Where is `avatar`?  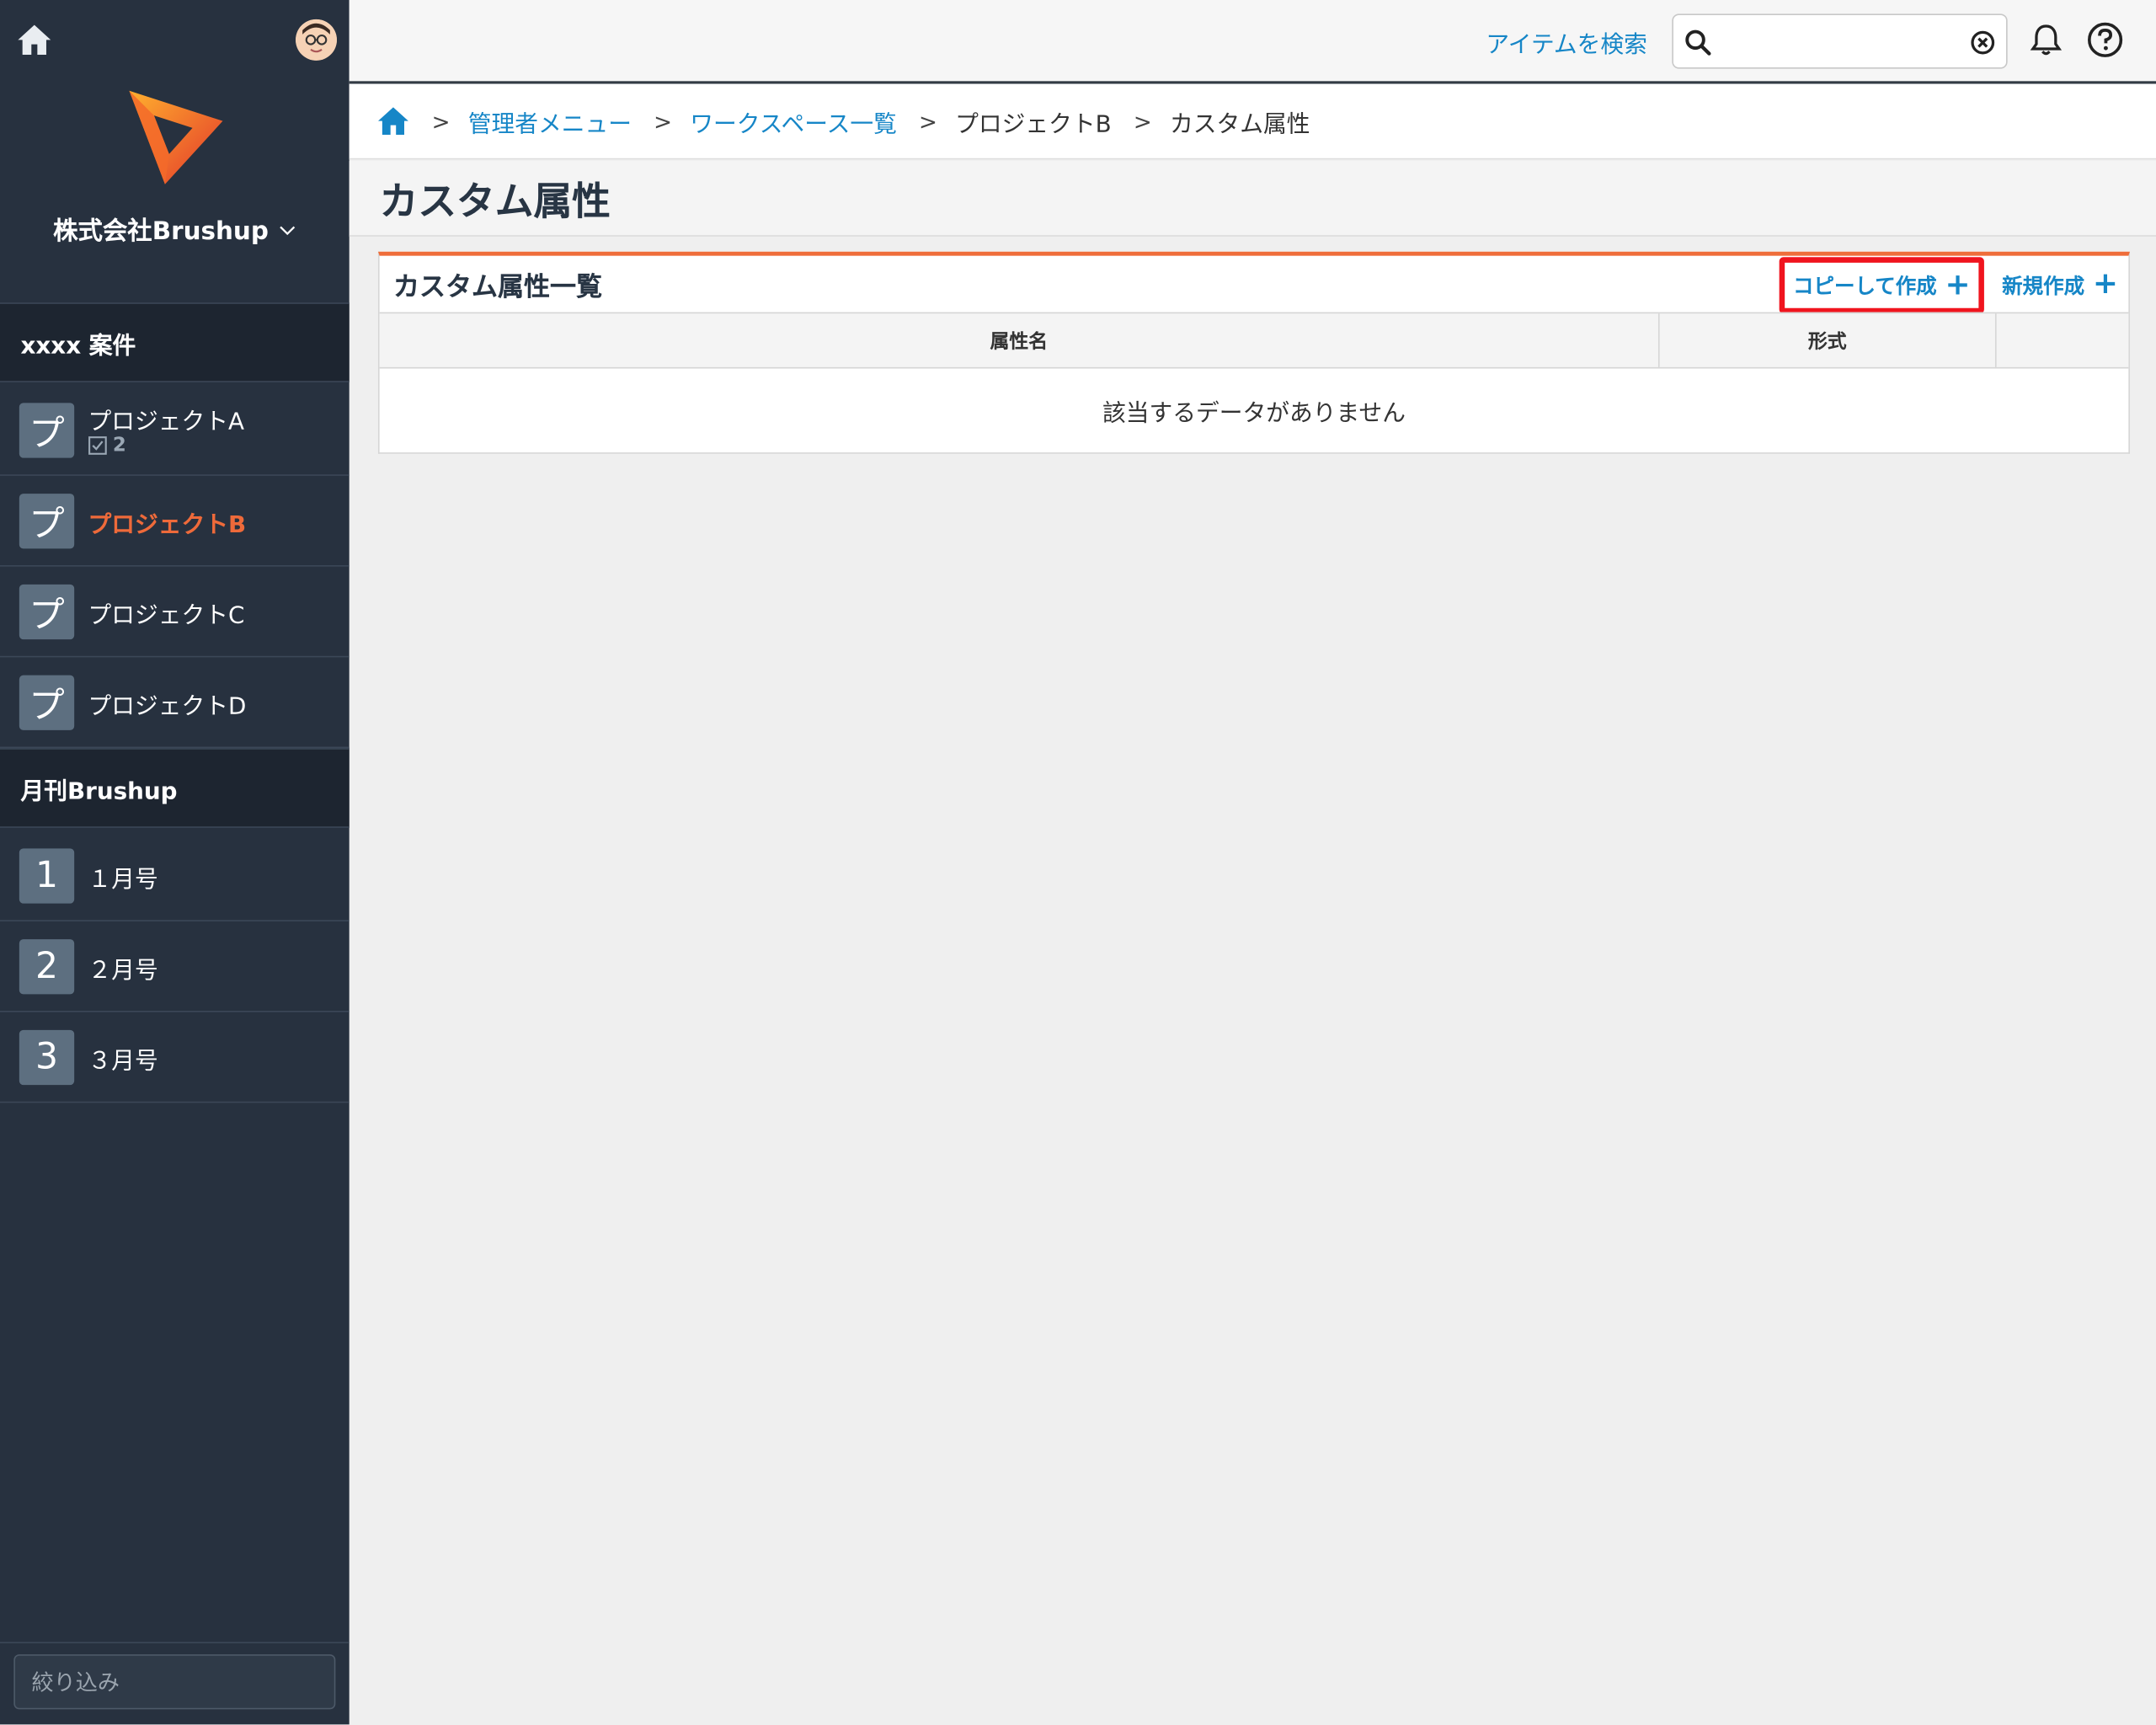 avatar is located at coordinates (316, 40).